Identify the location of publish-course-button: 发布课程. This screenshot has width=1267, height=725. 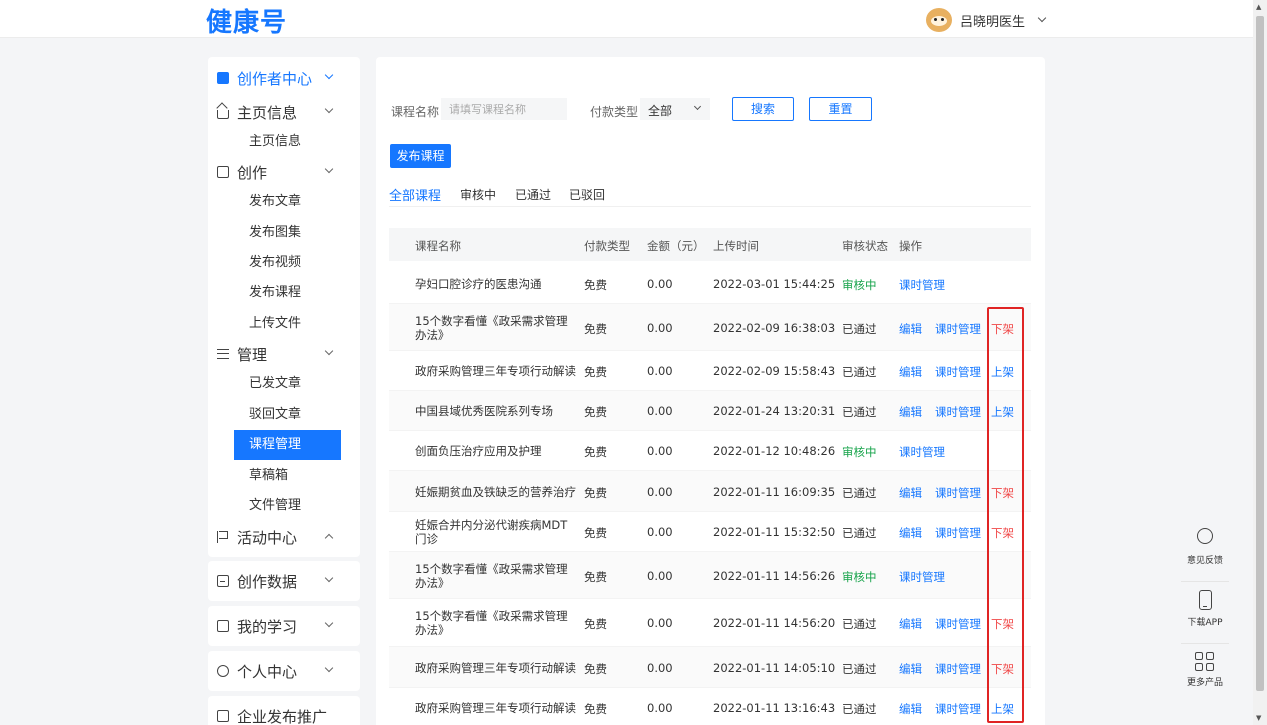
(420, 156).